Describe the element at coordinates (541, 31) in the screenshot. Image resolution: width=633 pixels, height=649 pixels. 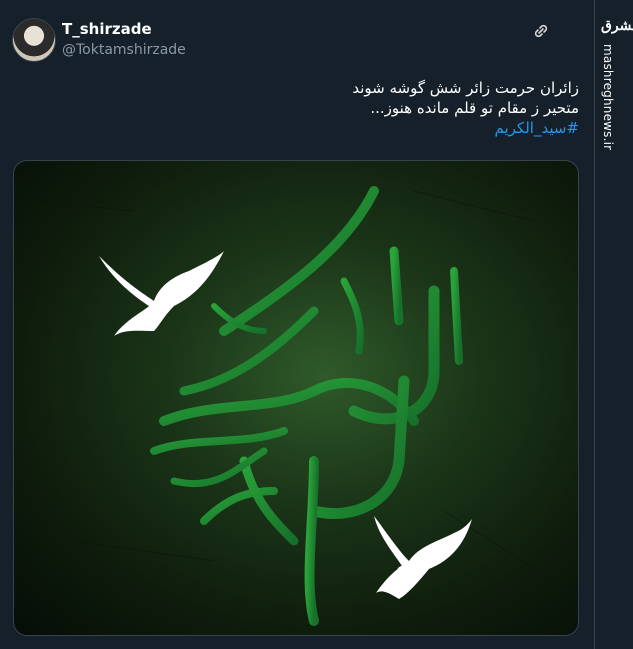
I see `link-icon` at that location.